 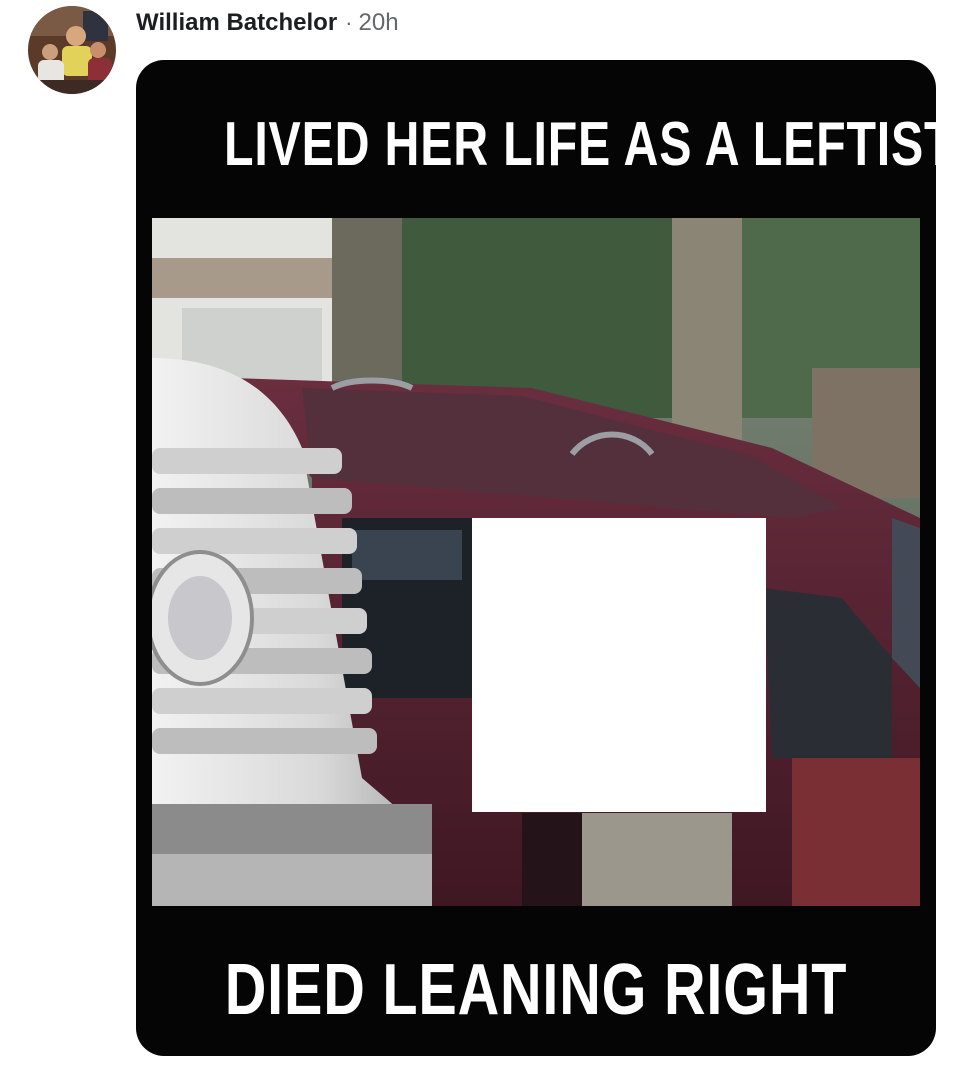 I want to click on post-timestamp: 20h, so click(x=379, y=22).